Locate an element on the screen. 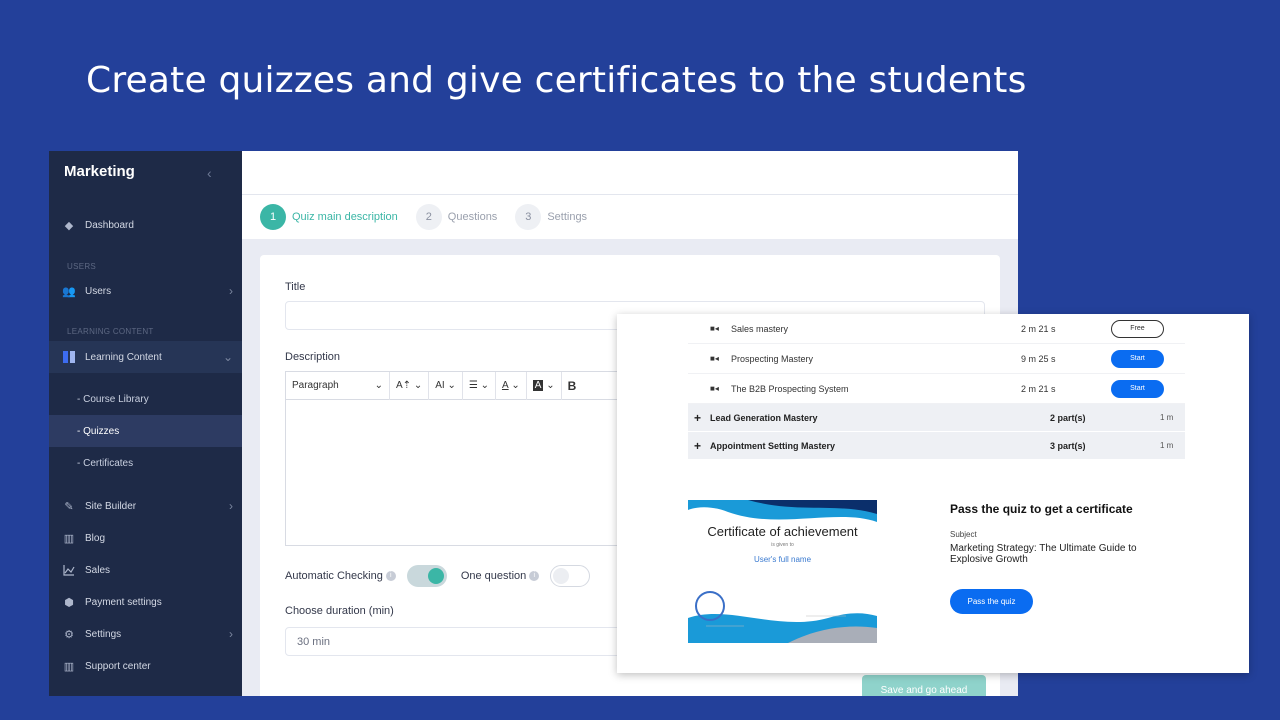  module-name: Appointment Setting Mastery is located at coordinates (773, 445).